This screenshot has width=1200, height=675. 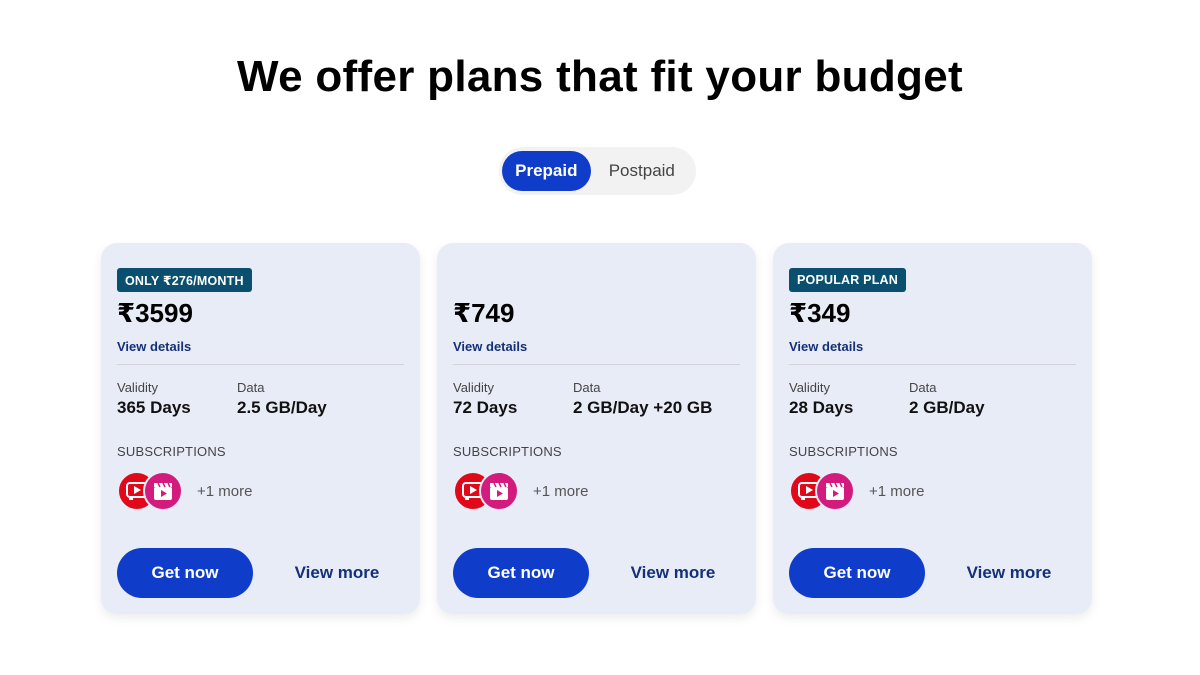 I want to click on validity-value: 28 Days, so click(x=821, y=407).